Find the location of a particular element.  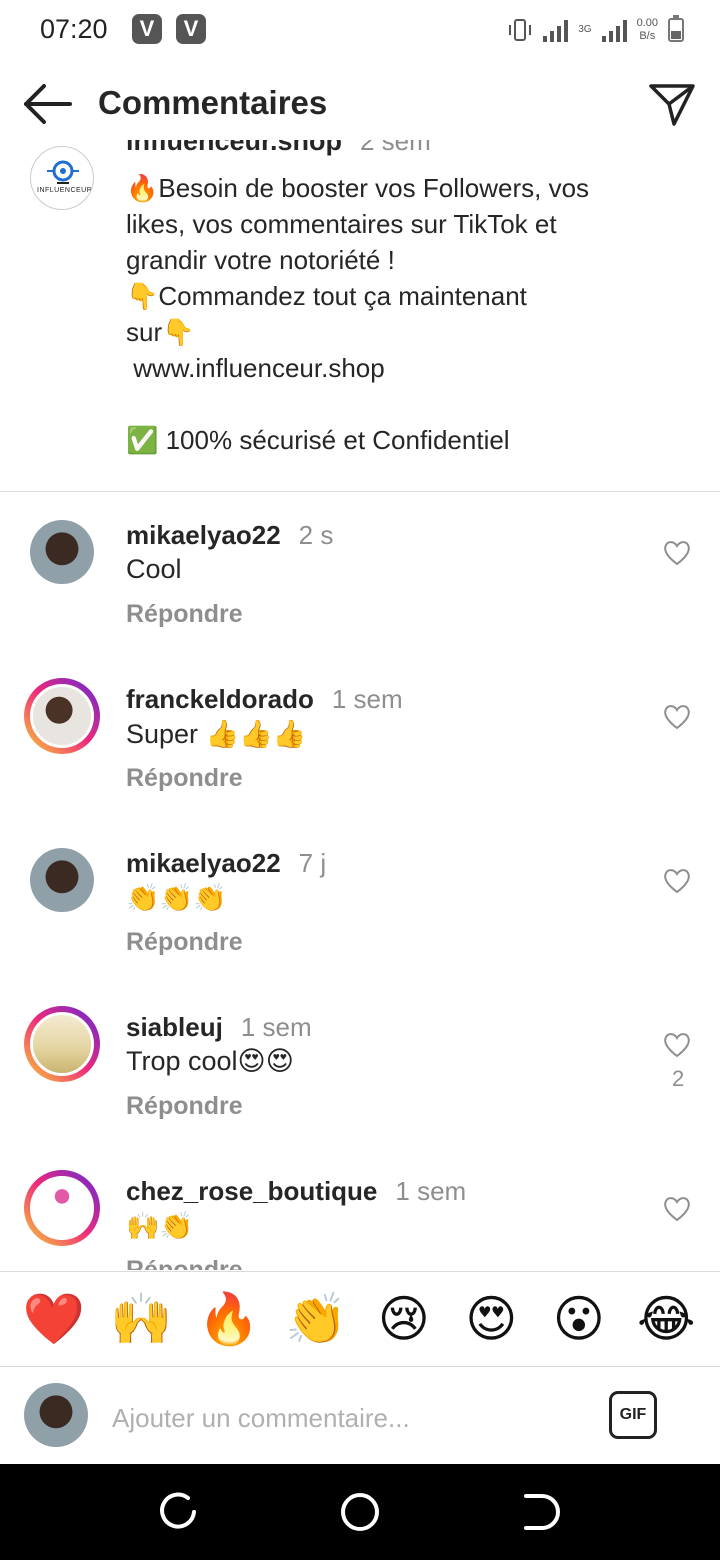

battery-icon is located at coordinates (676, 28).